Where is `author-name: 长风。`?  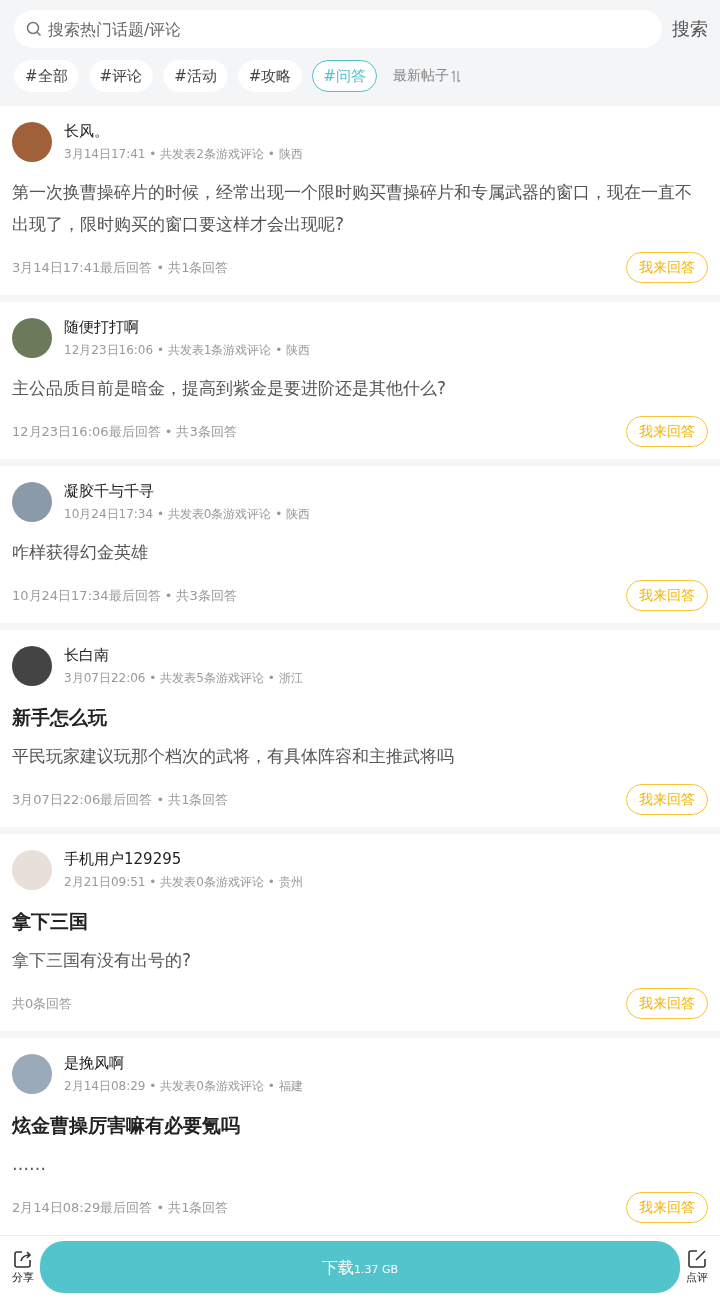
author-name: 长风。 is located at coordinates (87, 131).